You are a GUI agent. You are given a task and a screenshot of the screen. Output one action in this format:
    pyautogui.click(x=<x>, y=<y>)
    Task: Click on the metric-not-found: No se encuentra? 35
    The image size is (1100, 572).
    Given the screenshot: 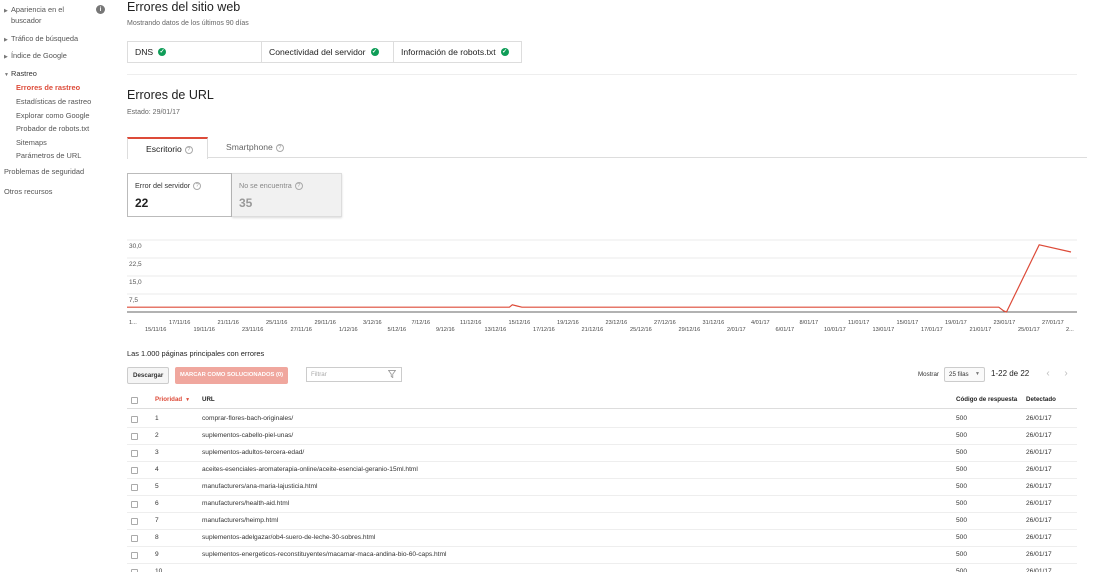 What is the action you would take?
    pyautogui.click(x=287, y=195)
    